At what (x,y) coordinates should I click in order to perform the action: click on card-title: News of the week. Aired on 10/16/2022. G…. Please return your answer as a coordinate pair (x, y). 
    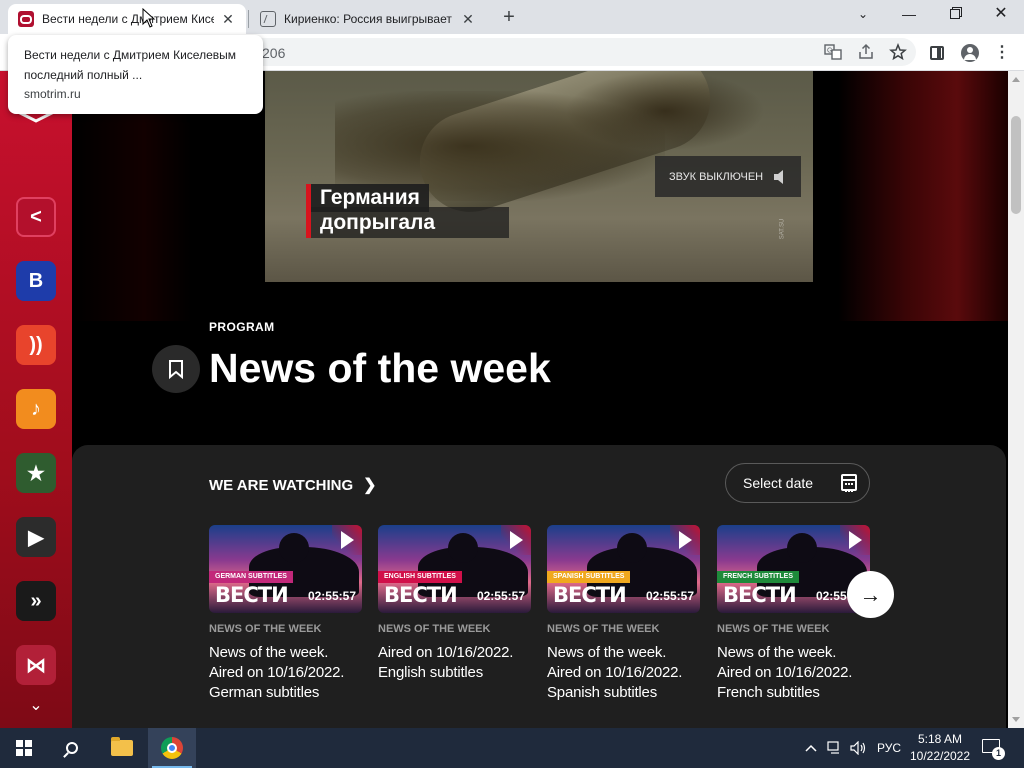
    Looking at the image, I should click on (285, 673).